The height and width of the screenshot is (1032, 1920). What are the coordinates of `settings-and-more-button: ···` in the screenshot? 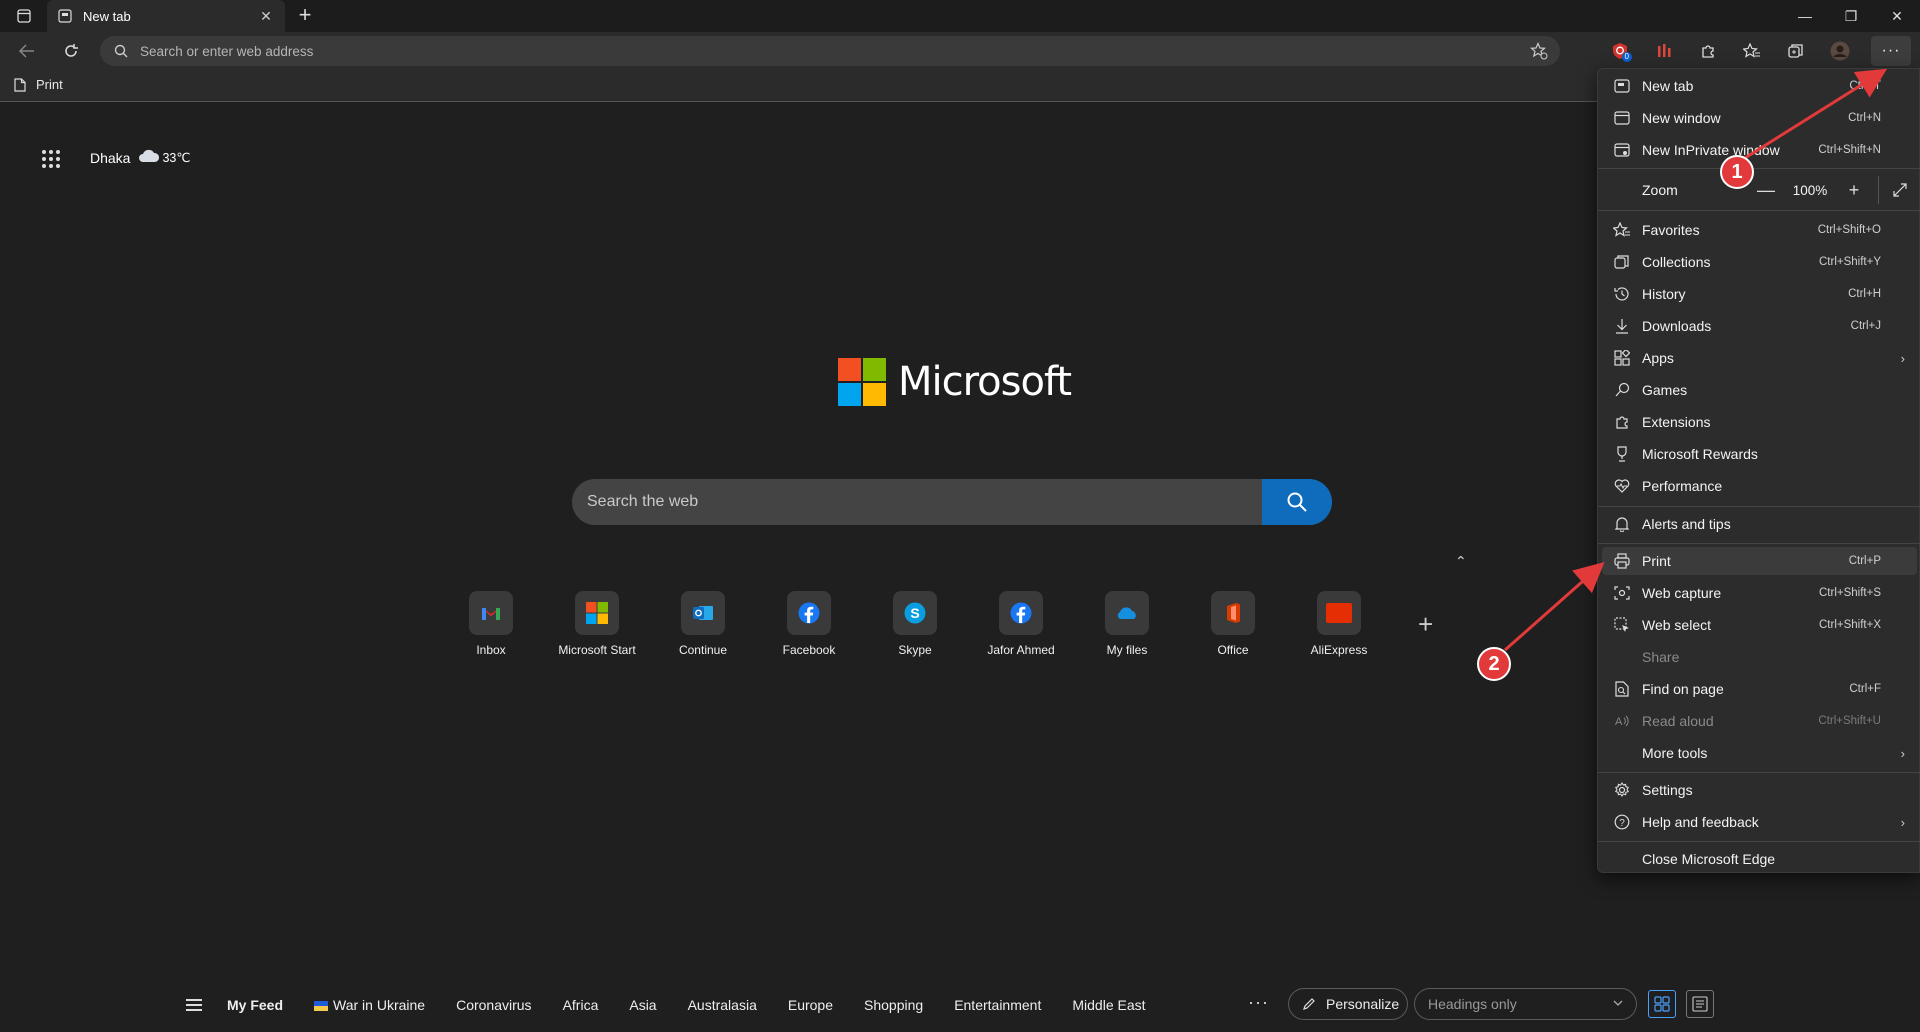 It's located at (1891, 51).